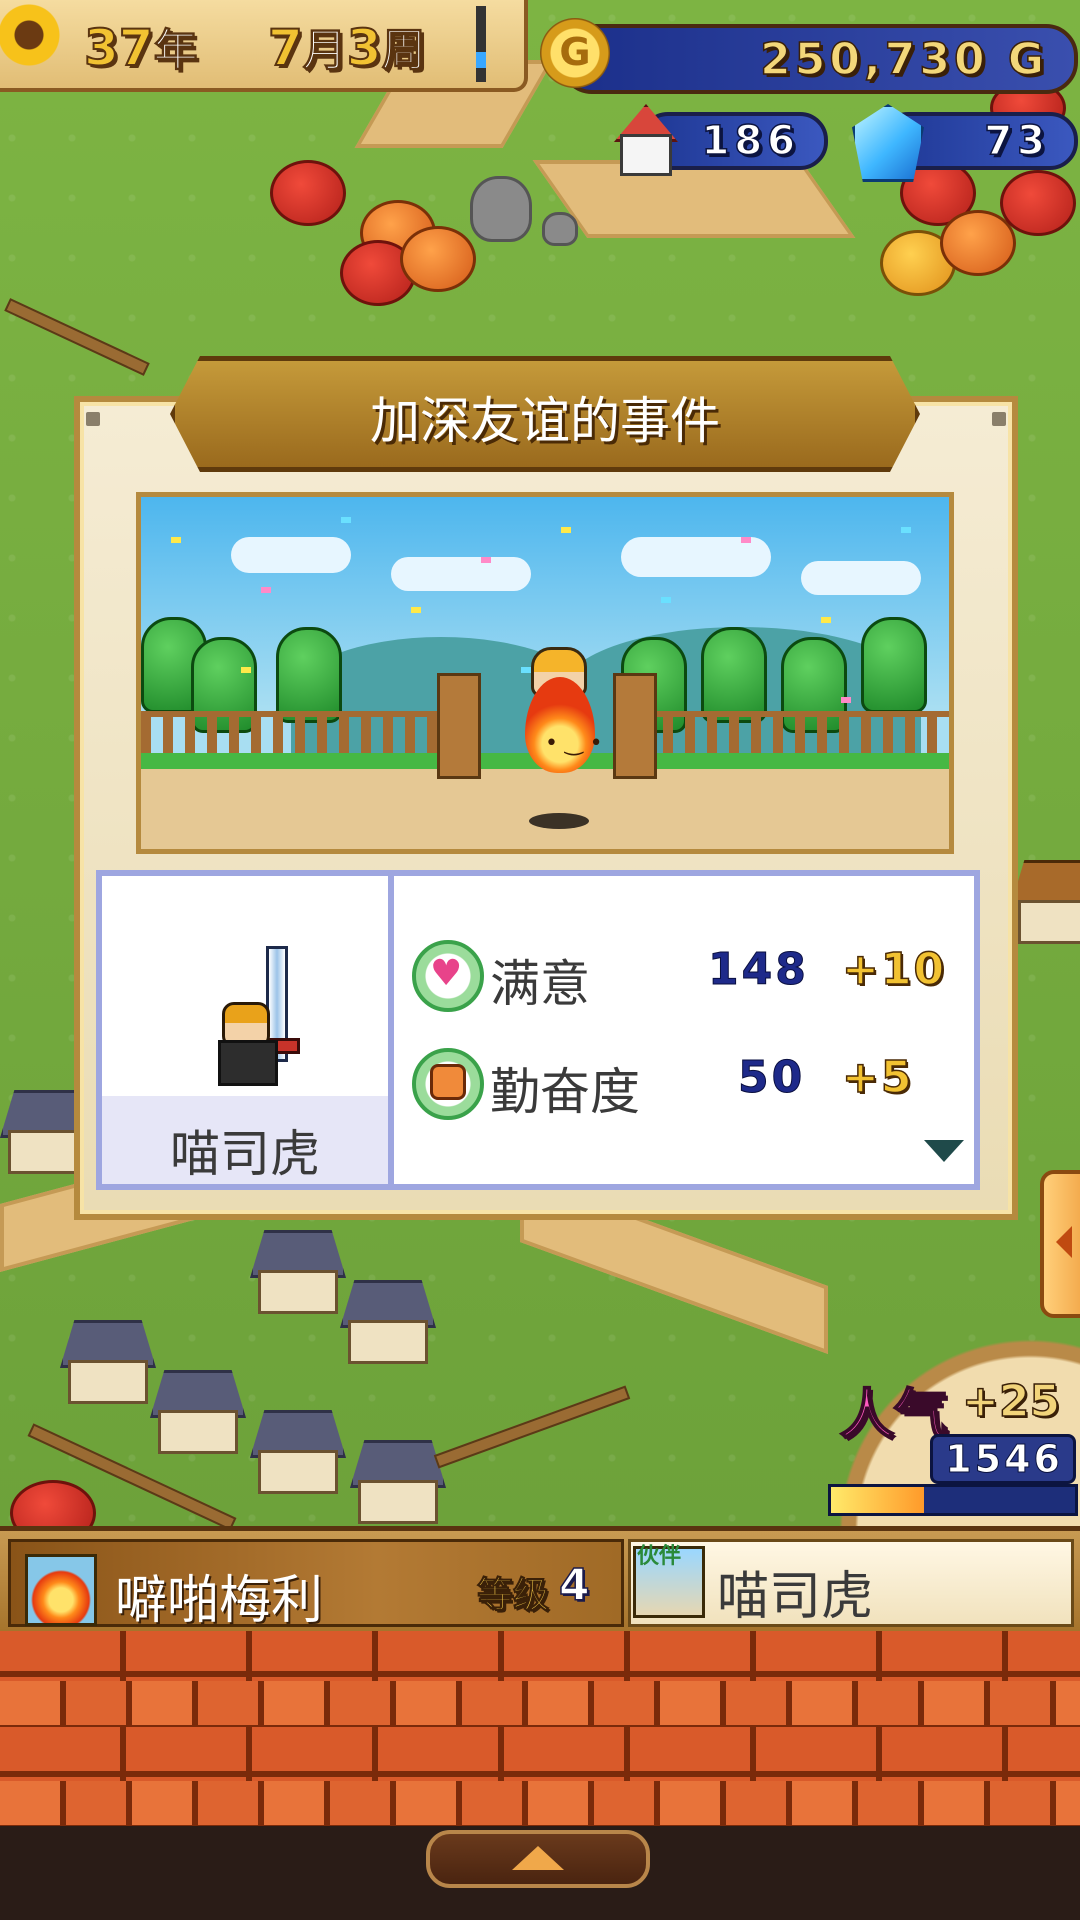 This screenshot has width=1080, height=1920. Describe the element at coordinates (1017, 141) in the screenshot. I see `crystal-count: 73` at that location.